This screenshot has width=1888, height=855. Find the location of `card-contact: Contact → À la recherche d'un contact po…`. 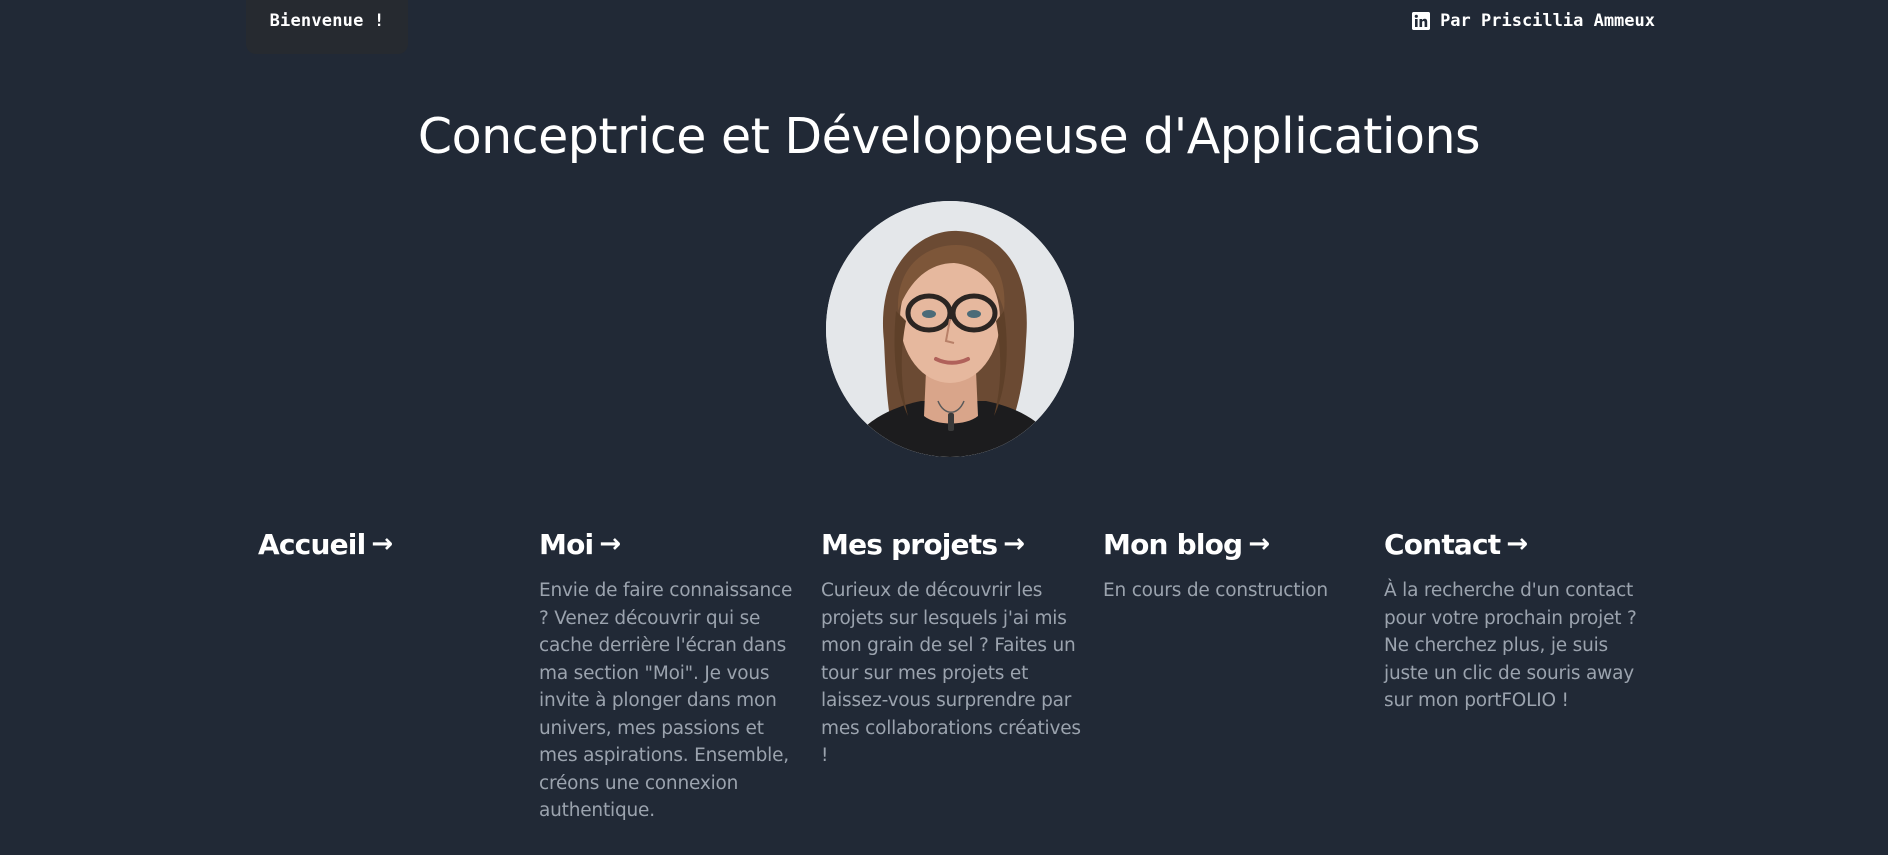

card-contact: Contact → À la recherche d'un contact po… is located at coordinates (1516, 618).